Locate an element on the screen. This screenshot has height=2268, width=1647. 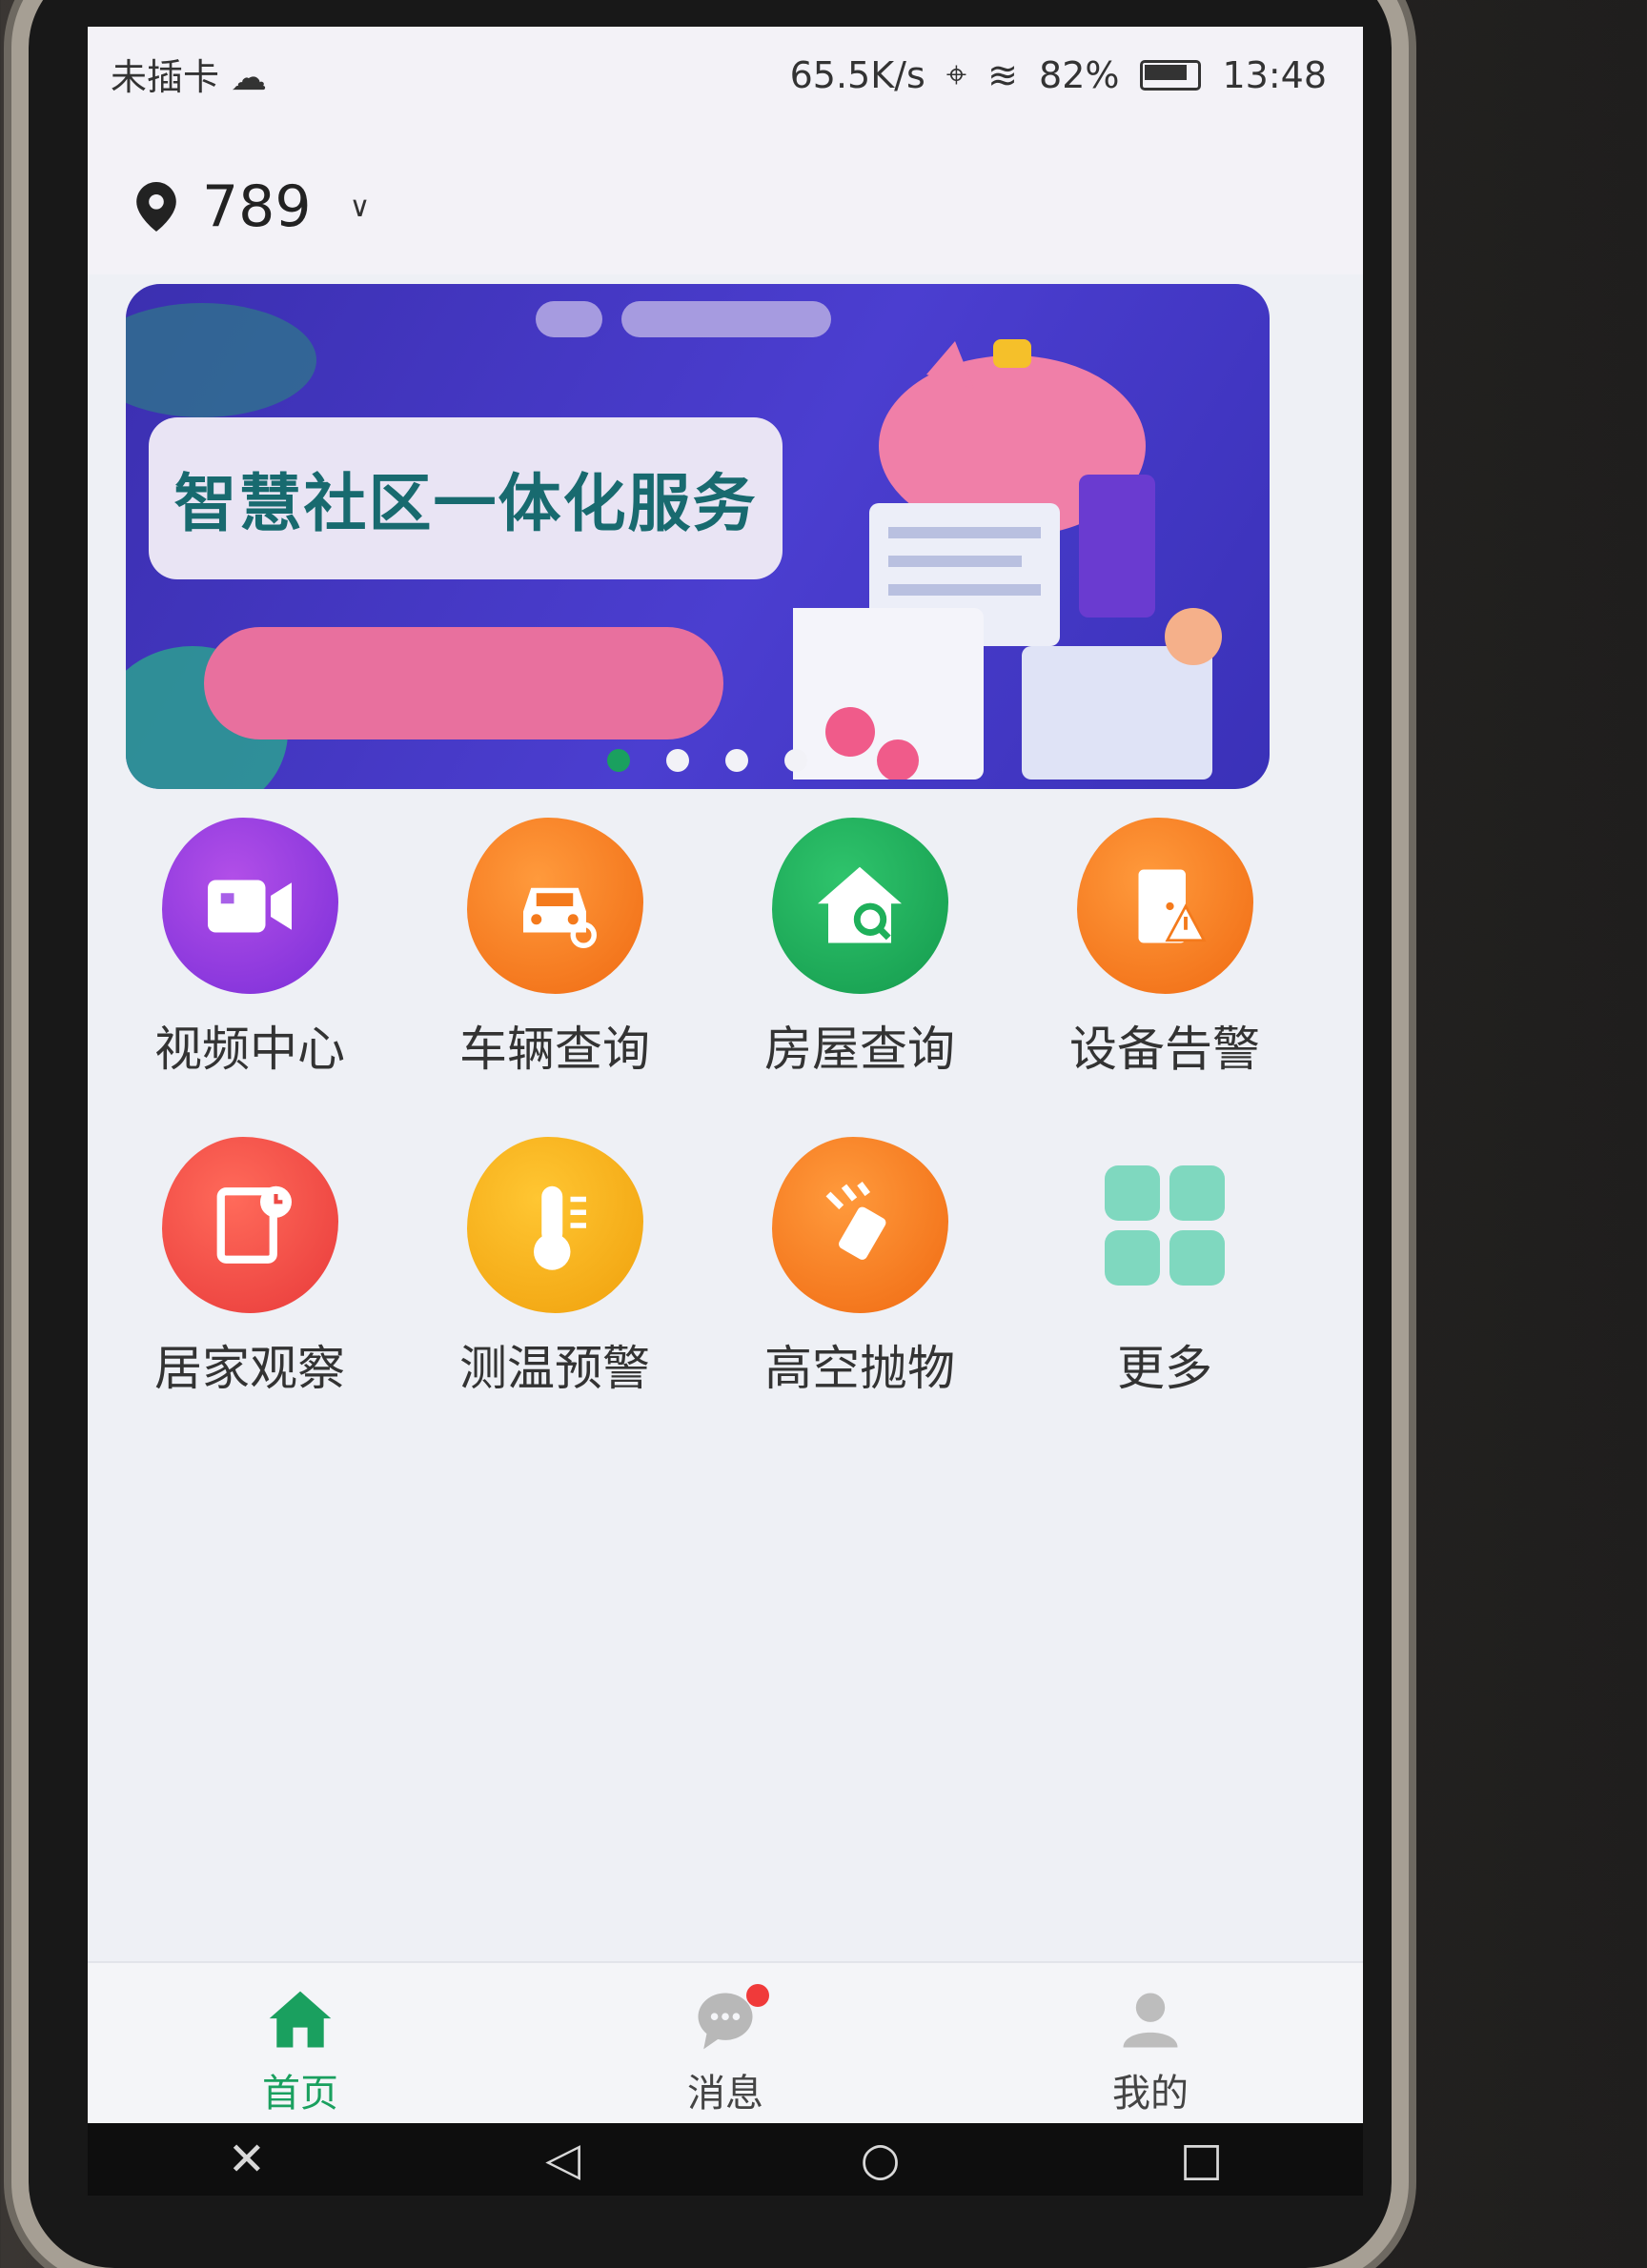
thermometer-icon is located at coordinates (554, 1225).